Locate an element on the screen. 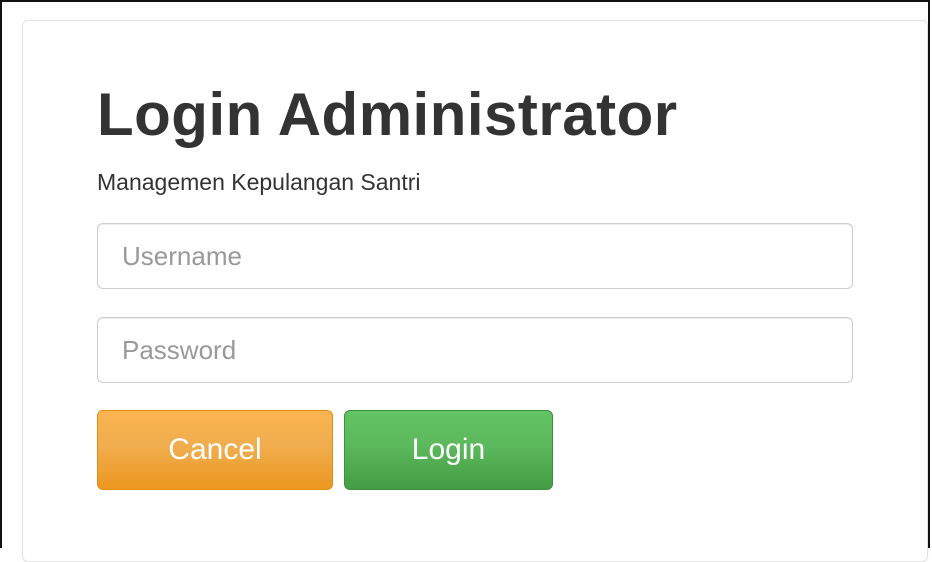 The height and width of the screenshot is (562, 932). login-button: Login is located at coordinates (448, 450).